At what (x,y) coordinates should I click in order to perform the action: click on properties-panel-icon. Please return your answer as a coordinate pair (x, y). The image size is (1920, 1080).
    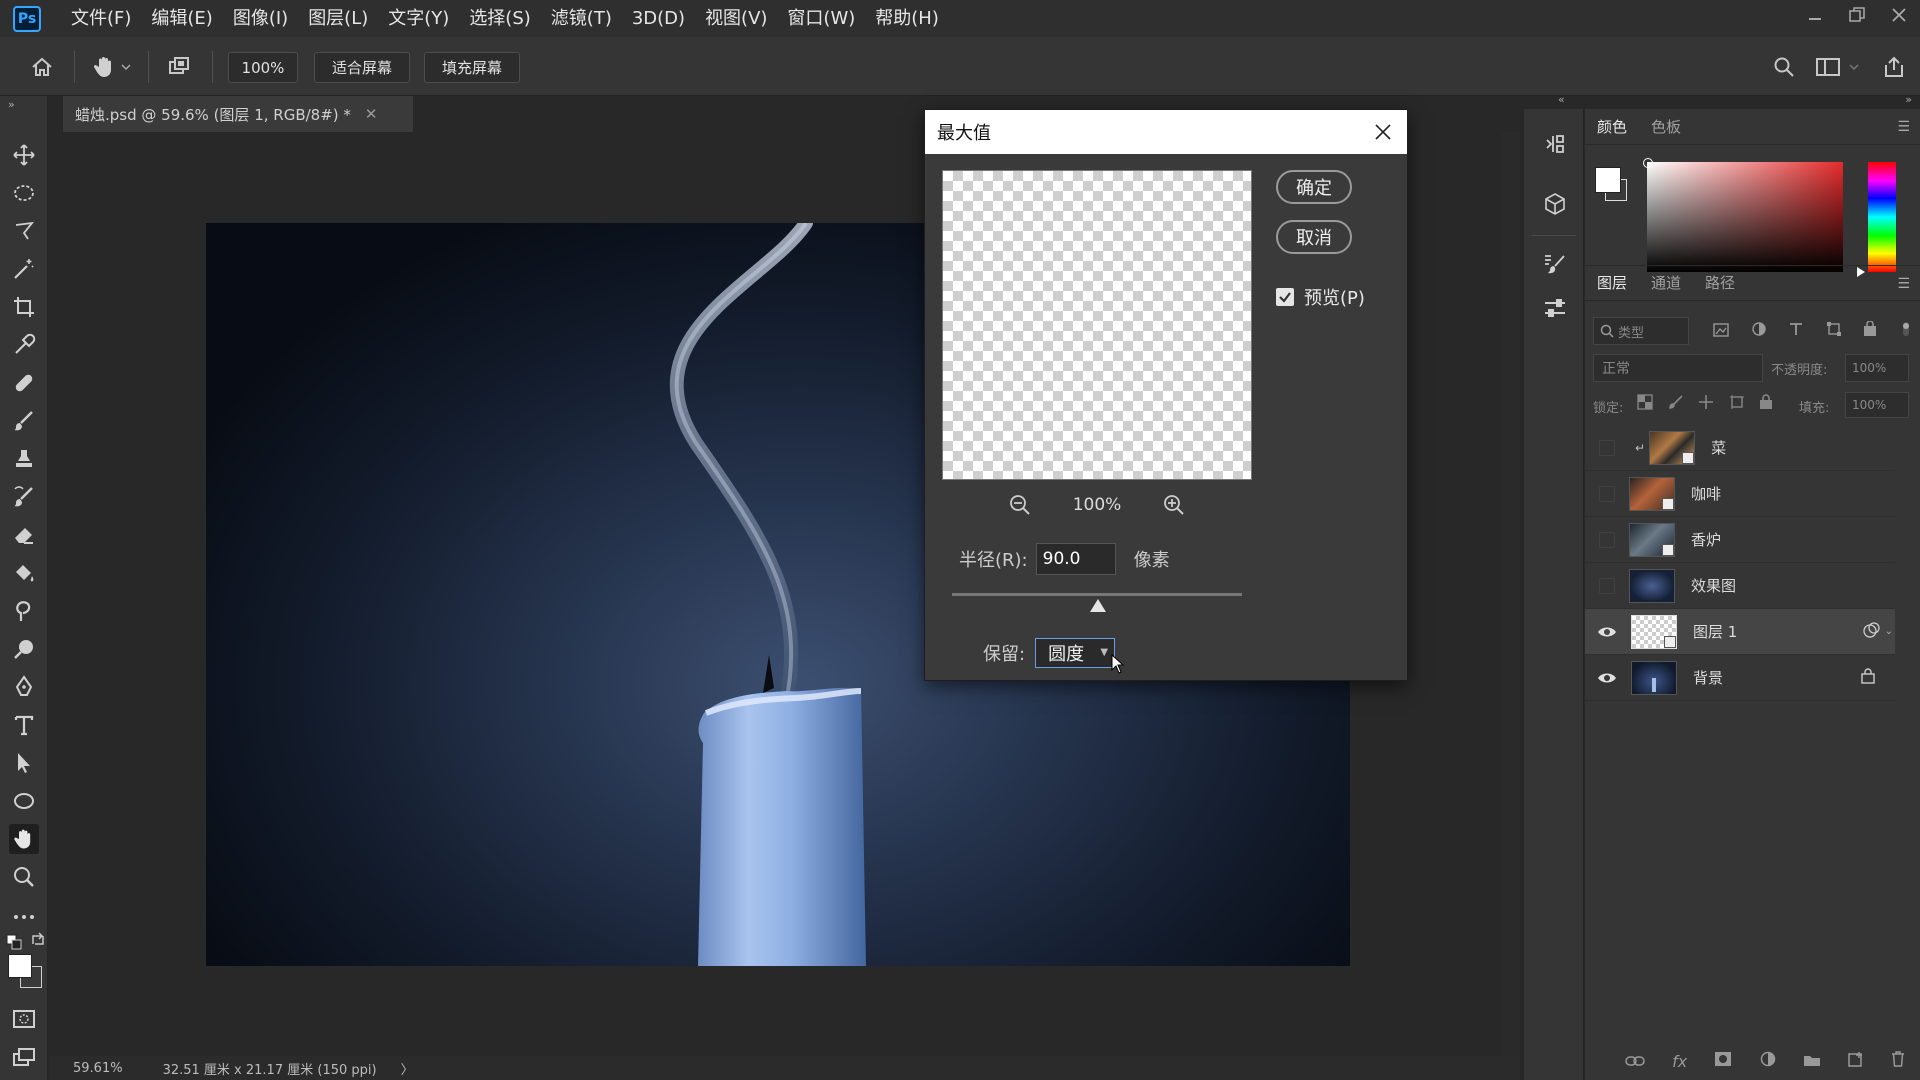
    Looking at the image, I should click on (1555, 308).